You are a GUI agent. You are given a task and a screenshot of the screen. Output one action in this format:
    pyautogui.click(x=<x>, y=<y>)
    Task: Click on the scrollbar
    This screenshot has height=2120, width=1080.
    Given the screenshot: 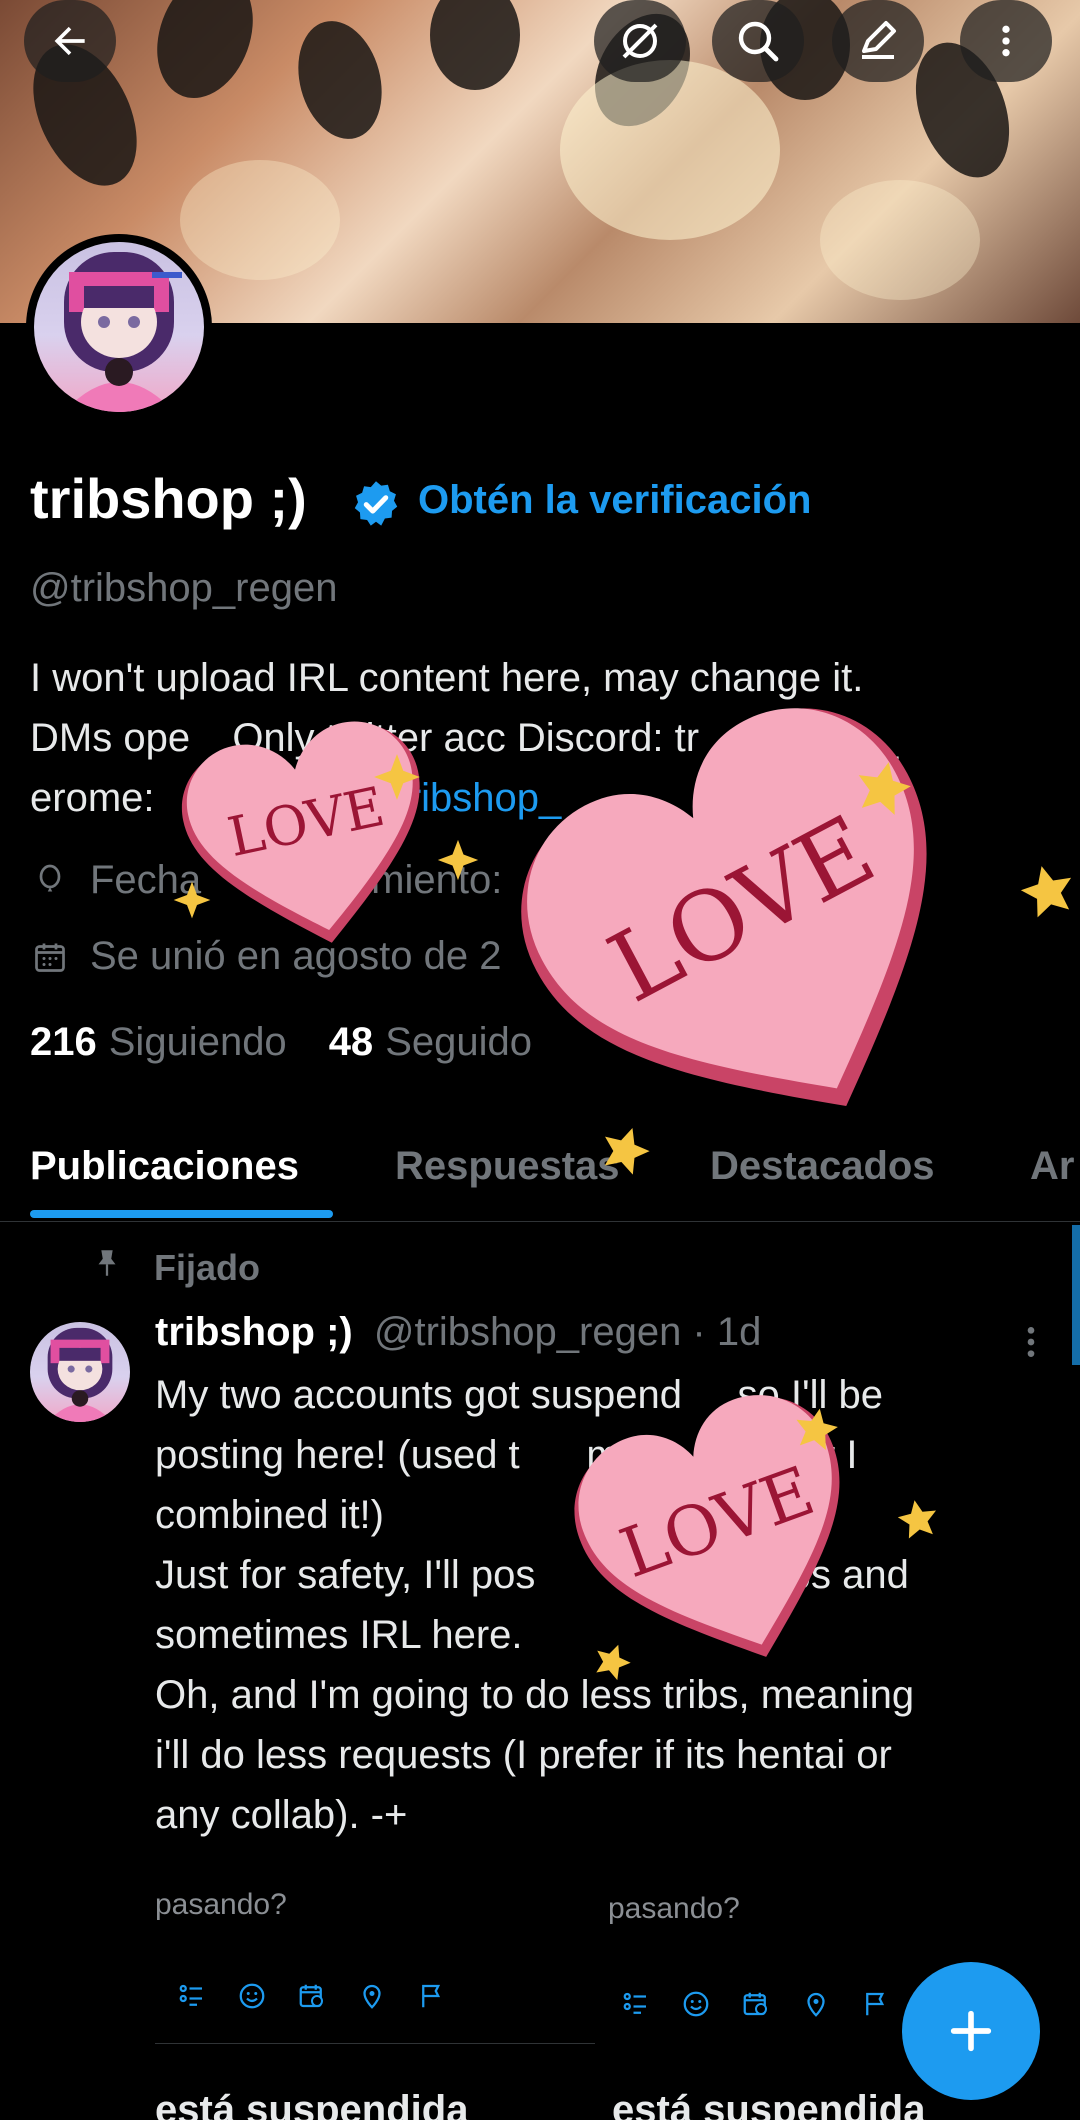 What is the action you would take?
    pyautogui.click(x=1076, y=1295)
    